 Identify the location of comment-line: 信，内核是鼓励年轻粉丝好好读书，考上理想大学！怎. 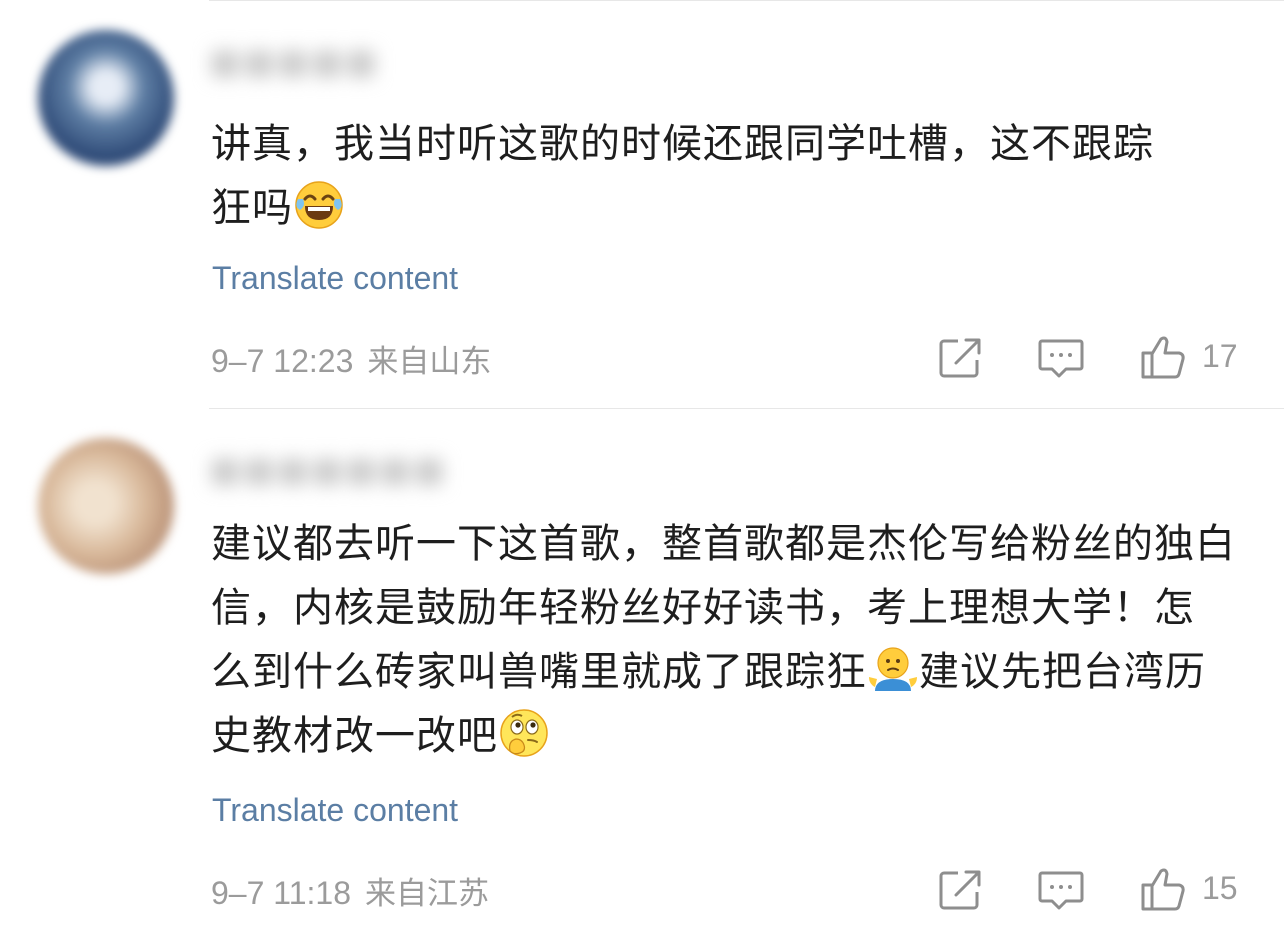
(703, 608).